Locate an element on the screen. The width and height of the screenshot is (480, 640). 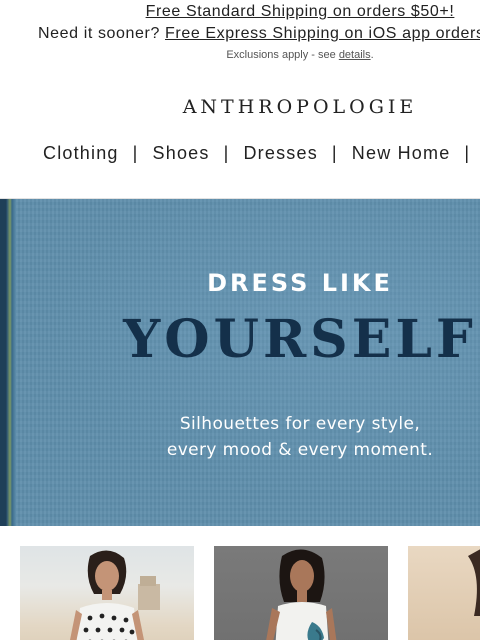
nav-item-dresses: Dresses is located at coordinates (280, 153).